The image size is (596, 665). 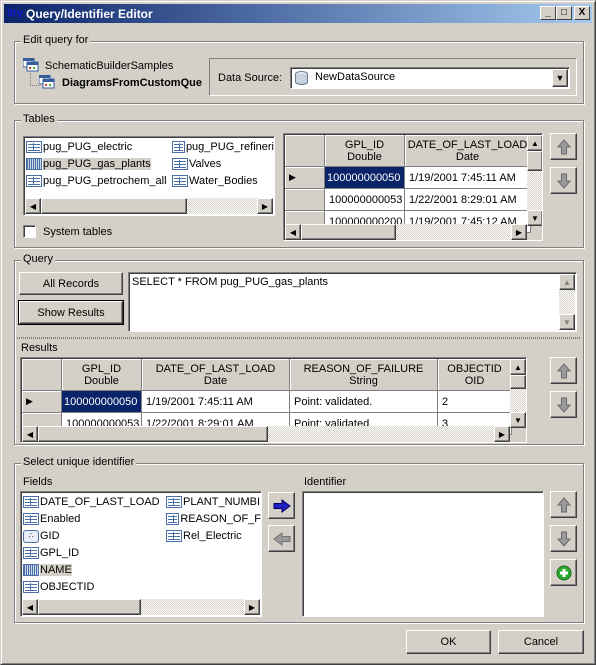 I want to click on grid-cell: 2, so click(x=475, y=402).